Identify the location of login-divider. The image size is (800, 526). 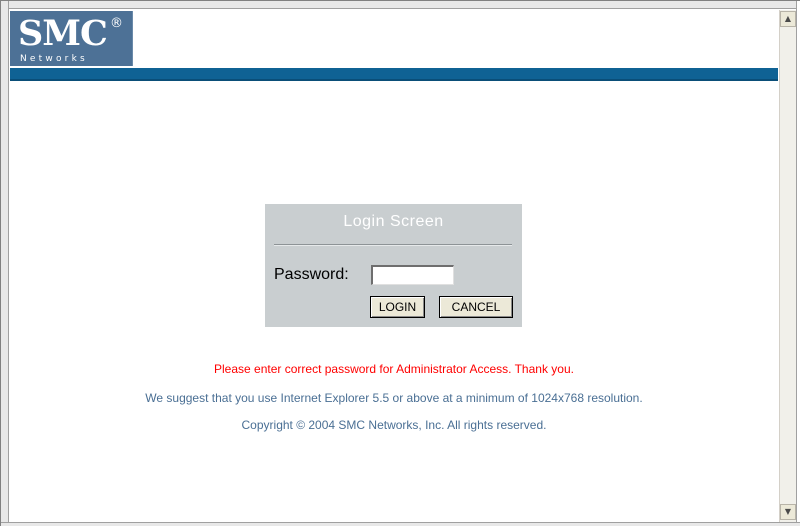
(393, 245).